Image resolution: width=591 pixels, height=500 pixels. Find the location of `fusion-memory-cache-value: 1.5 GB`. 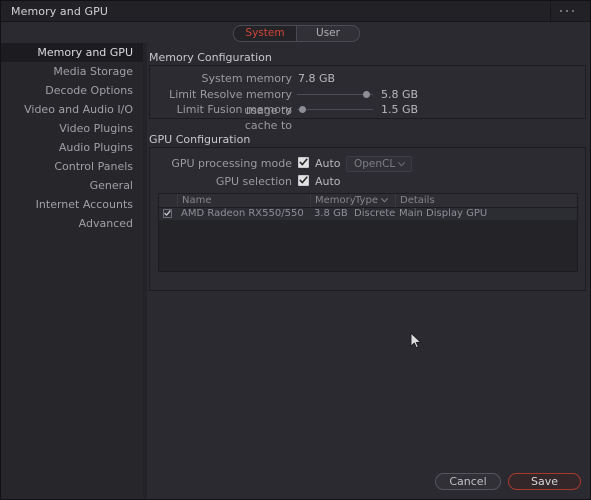

fusion-memory-cache-value: 1.5 GB is located at coordinates (400, 109).